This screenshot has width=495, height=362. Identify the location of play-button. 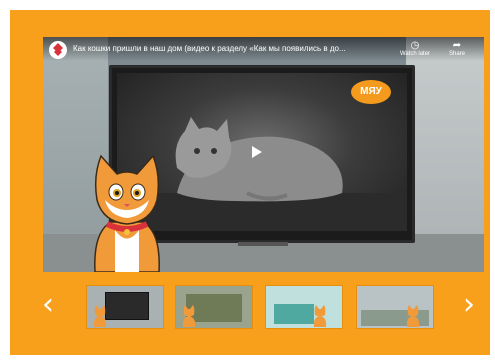
(256, 152).